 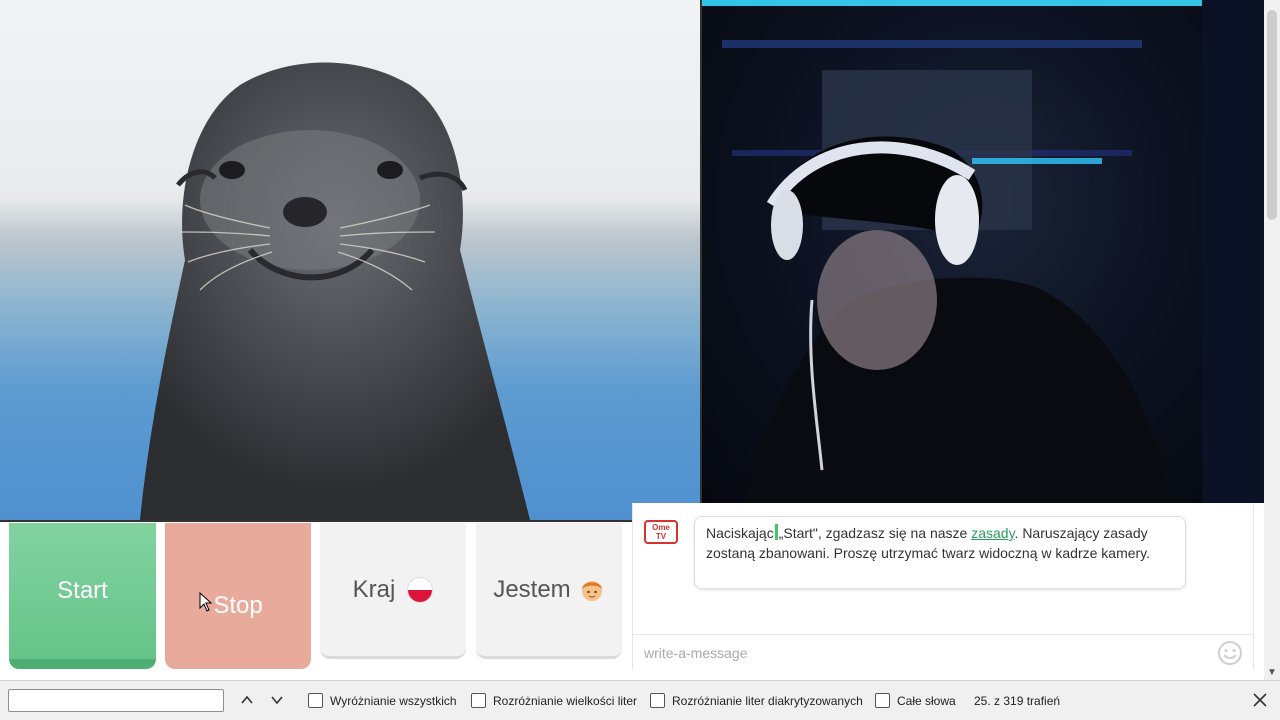 I want to click on whole-words-checkbox: Całe słowa, so click(x=915, y=700).